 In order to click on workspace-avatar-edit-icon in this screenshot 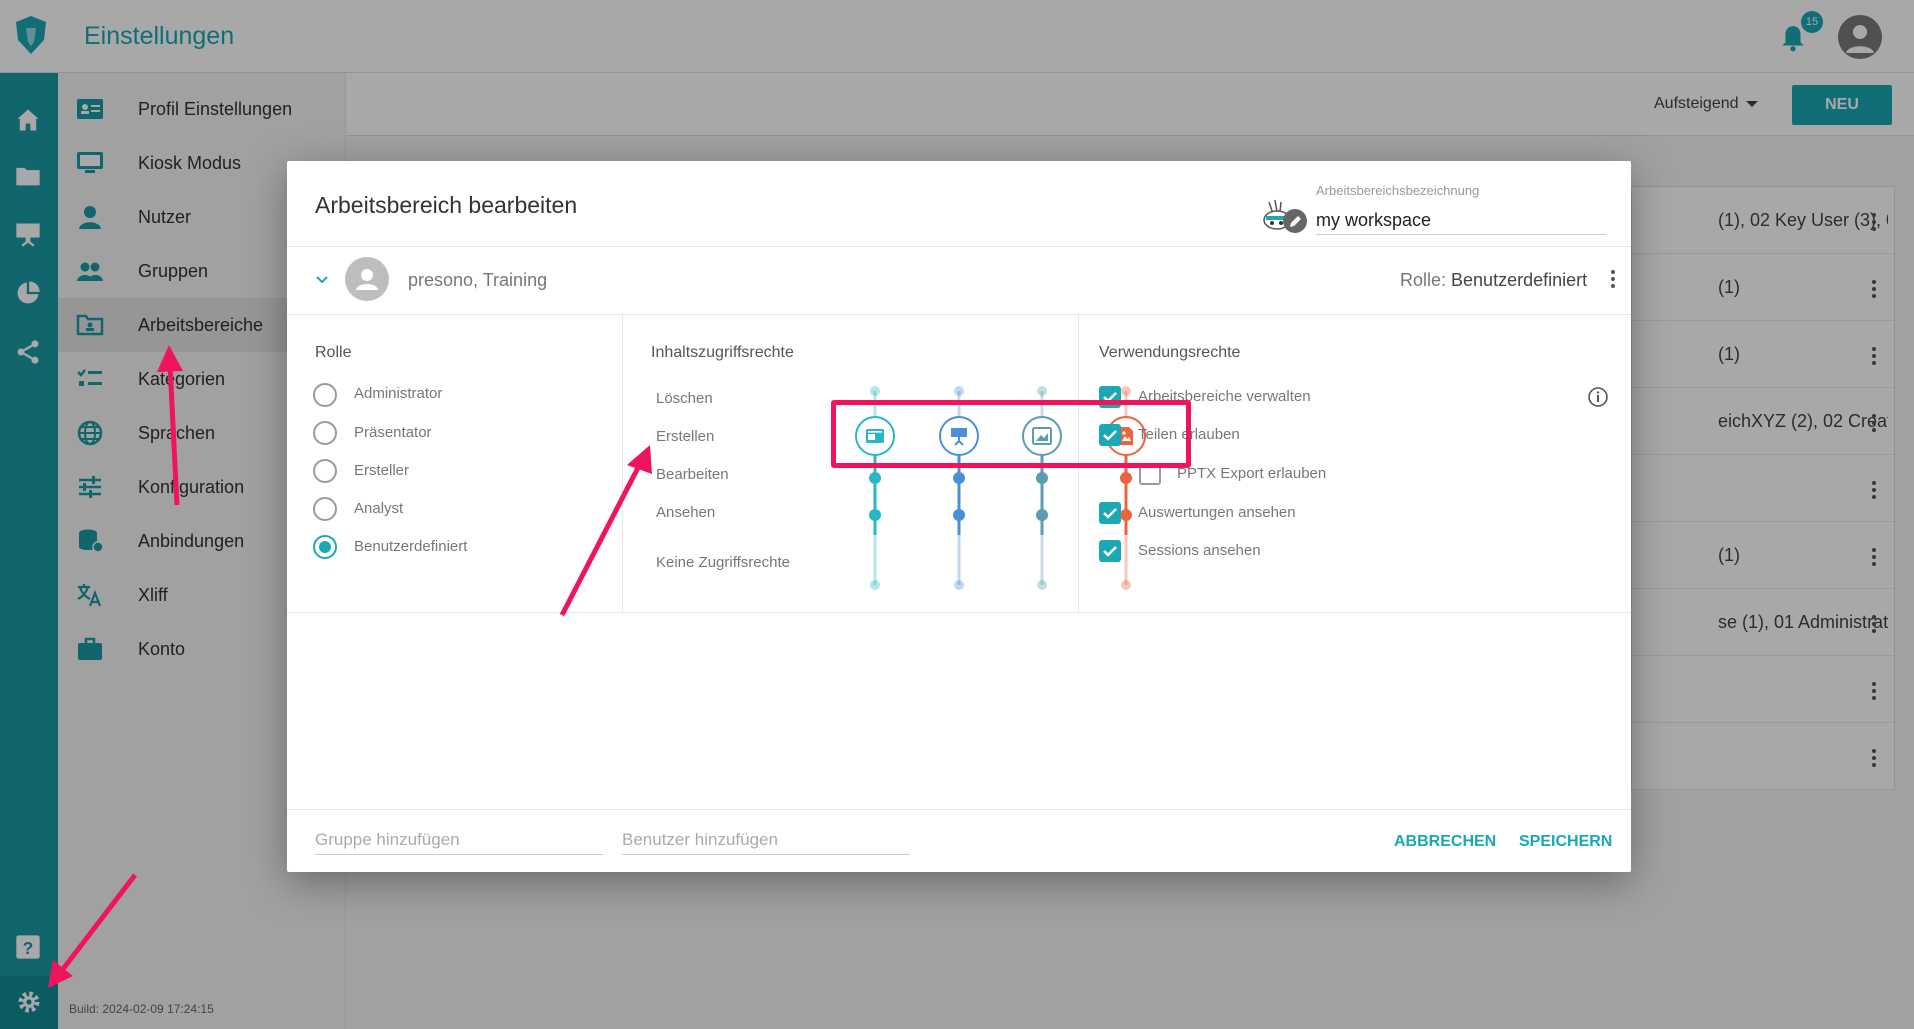, I will do `click(1285, 215)`.